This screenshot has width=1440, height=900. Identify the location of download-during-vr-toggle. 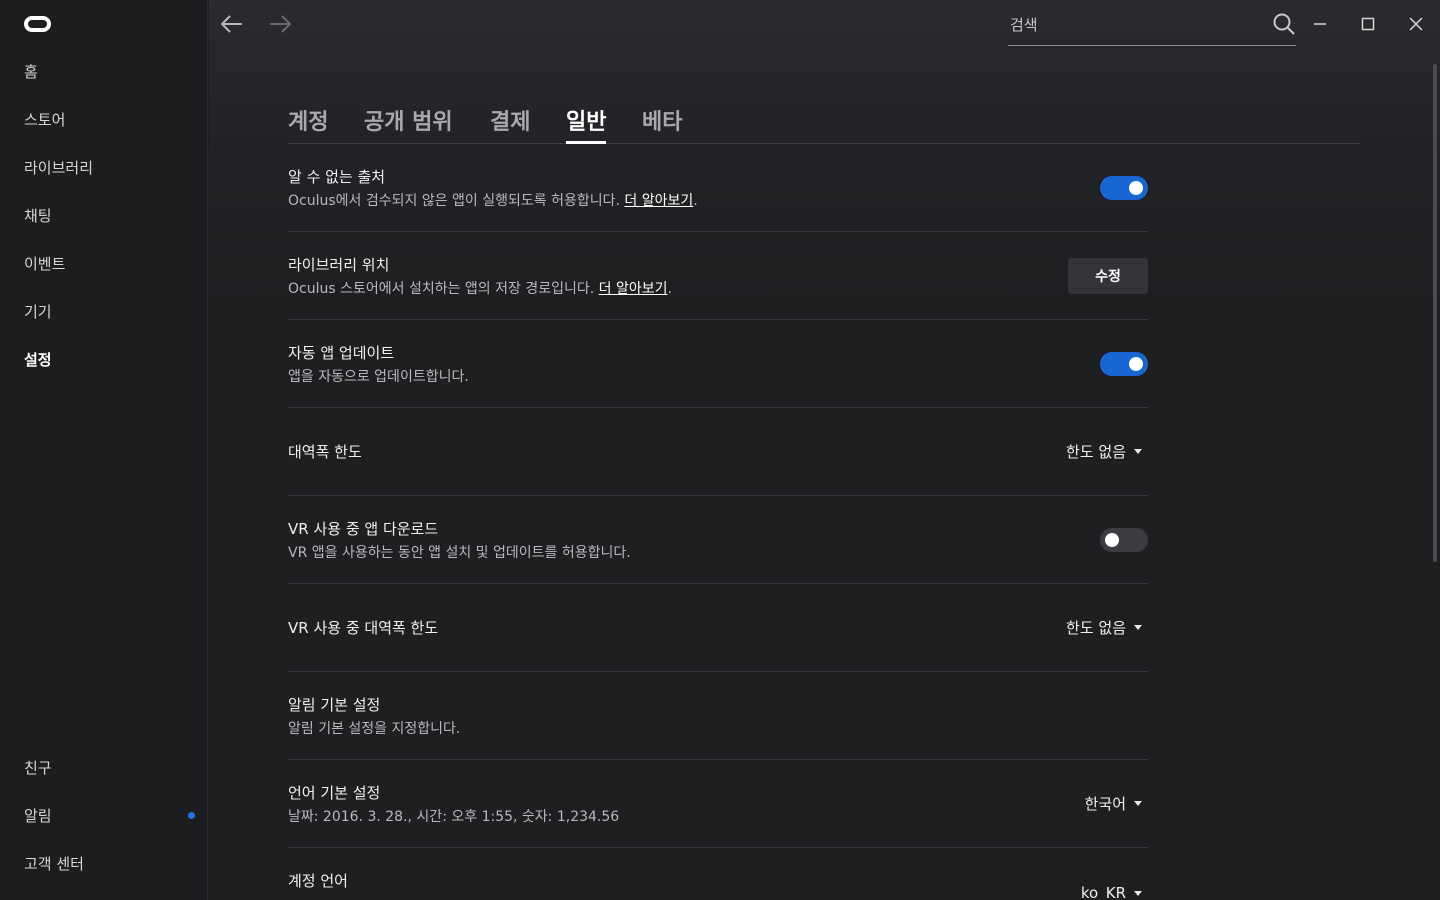
(1124, 540).